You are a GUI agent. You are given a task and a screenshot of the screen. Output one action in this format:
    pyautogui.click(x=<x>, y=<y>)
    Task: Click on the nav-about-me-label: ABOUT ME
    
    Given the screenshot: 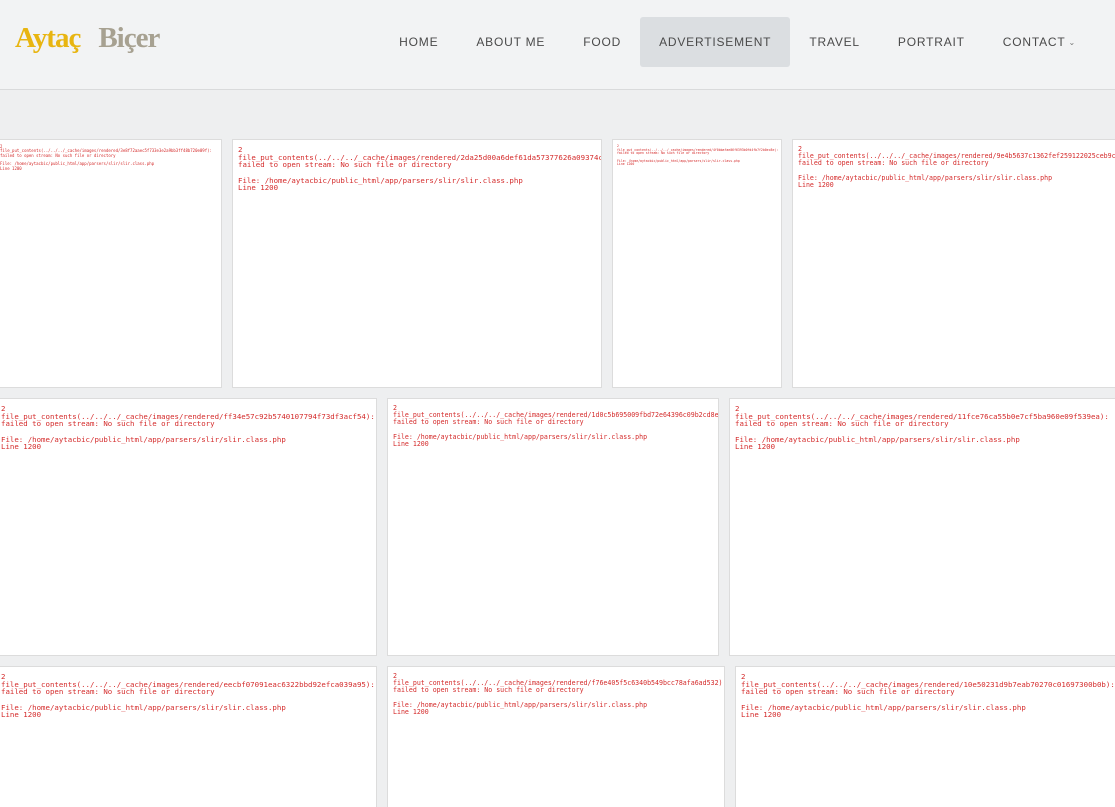 What is the action you would take?
    pyautogui.click(x=511, y=42)
    